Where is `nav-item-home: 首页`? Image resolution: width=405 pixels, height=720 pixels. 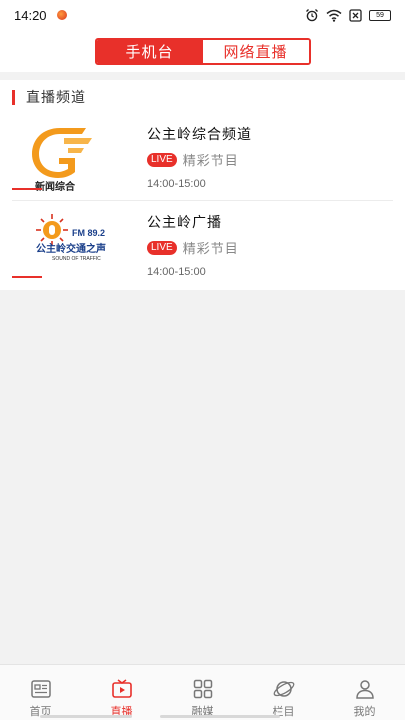
nav-item-home: 首页 is located at coordinates (40, 692).